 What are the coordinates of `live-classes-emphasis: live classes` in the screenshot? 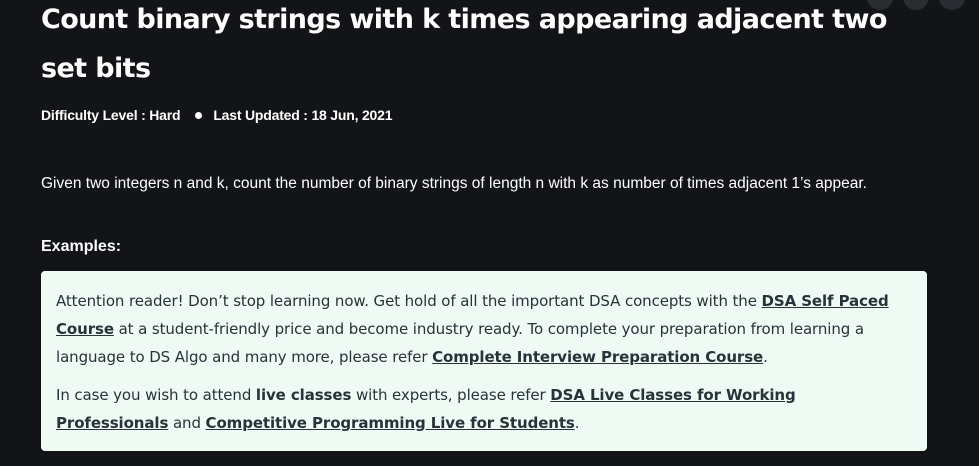 It's located at (303, 395).